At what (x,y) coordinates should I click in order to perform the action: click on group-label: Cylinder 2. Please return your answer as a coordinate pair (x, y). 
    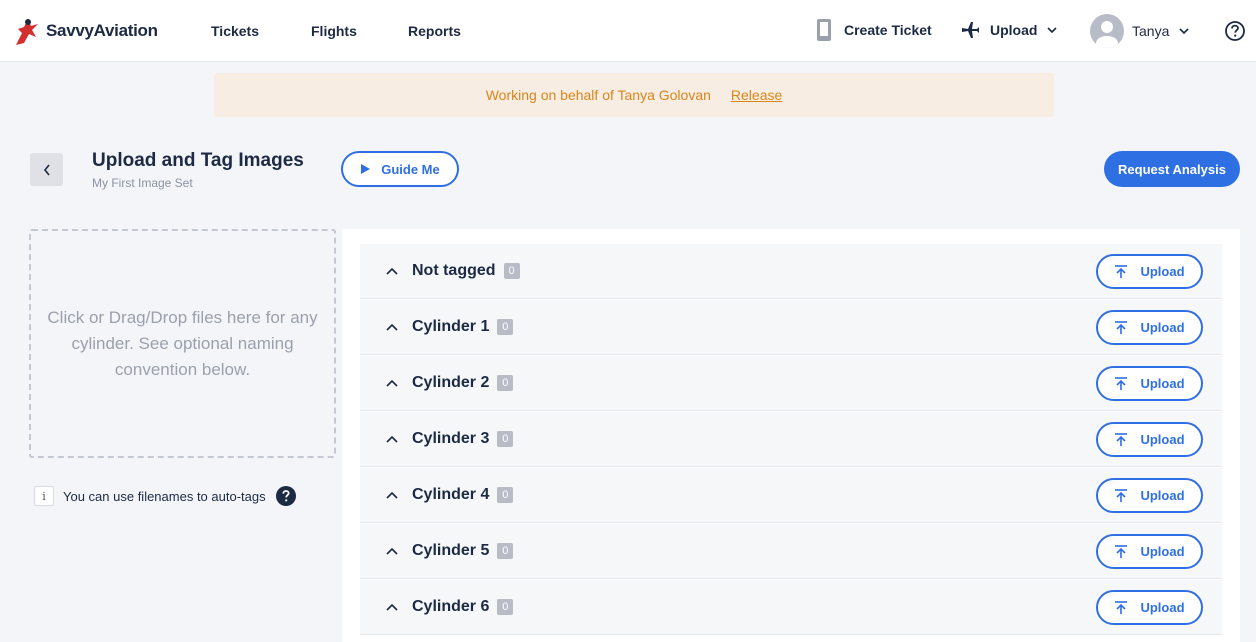
    Looking at the image, I should click on (451, 382).